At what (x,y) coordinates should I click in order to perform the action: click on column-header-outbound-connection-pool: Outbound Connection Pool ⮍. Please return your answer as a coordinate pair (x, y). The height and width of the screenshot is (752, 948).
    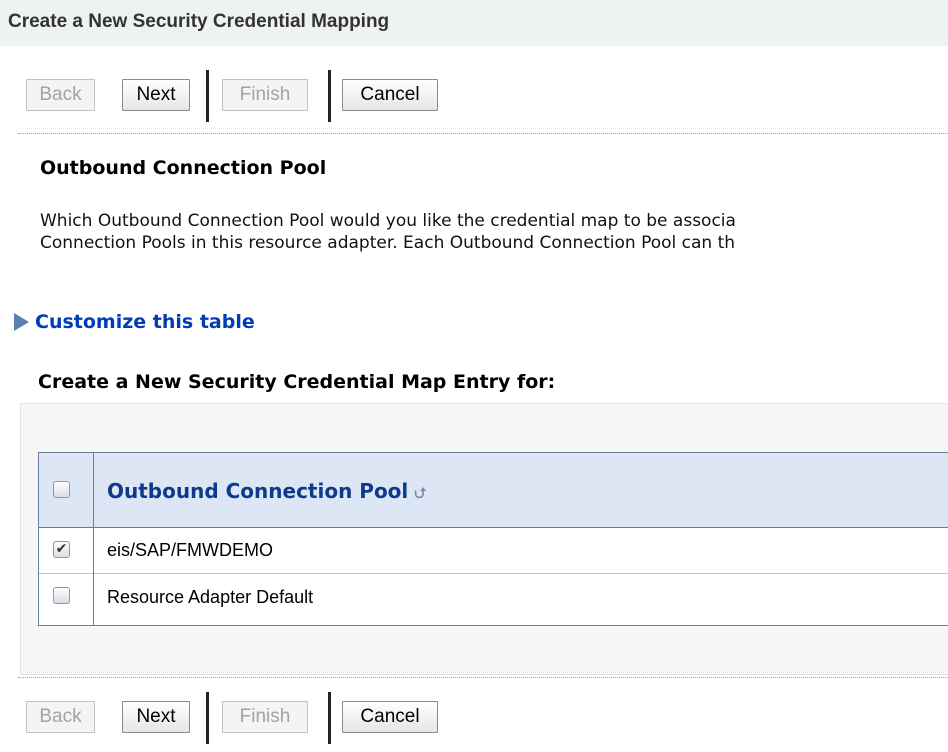
    Looking at the image, I should click on (266, 493).